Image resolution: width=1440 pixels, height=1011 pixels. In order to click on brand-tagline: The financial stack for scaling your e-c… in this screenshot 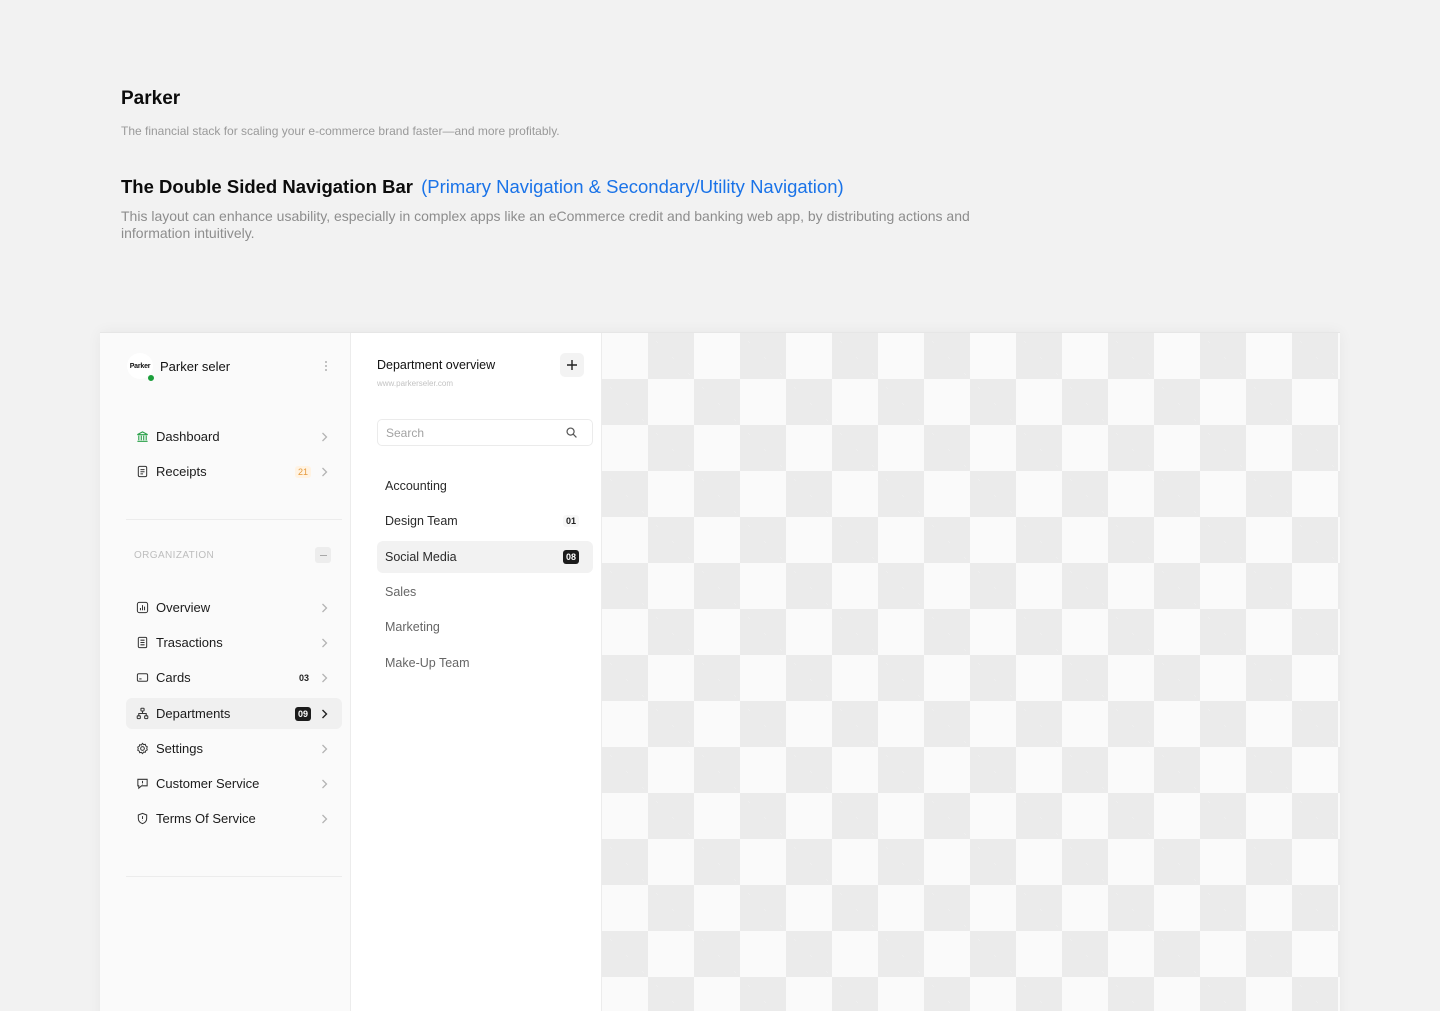, I will do `click(340, 131)`.